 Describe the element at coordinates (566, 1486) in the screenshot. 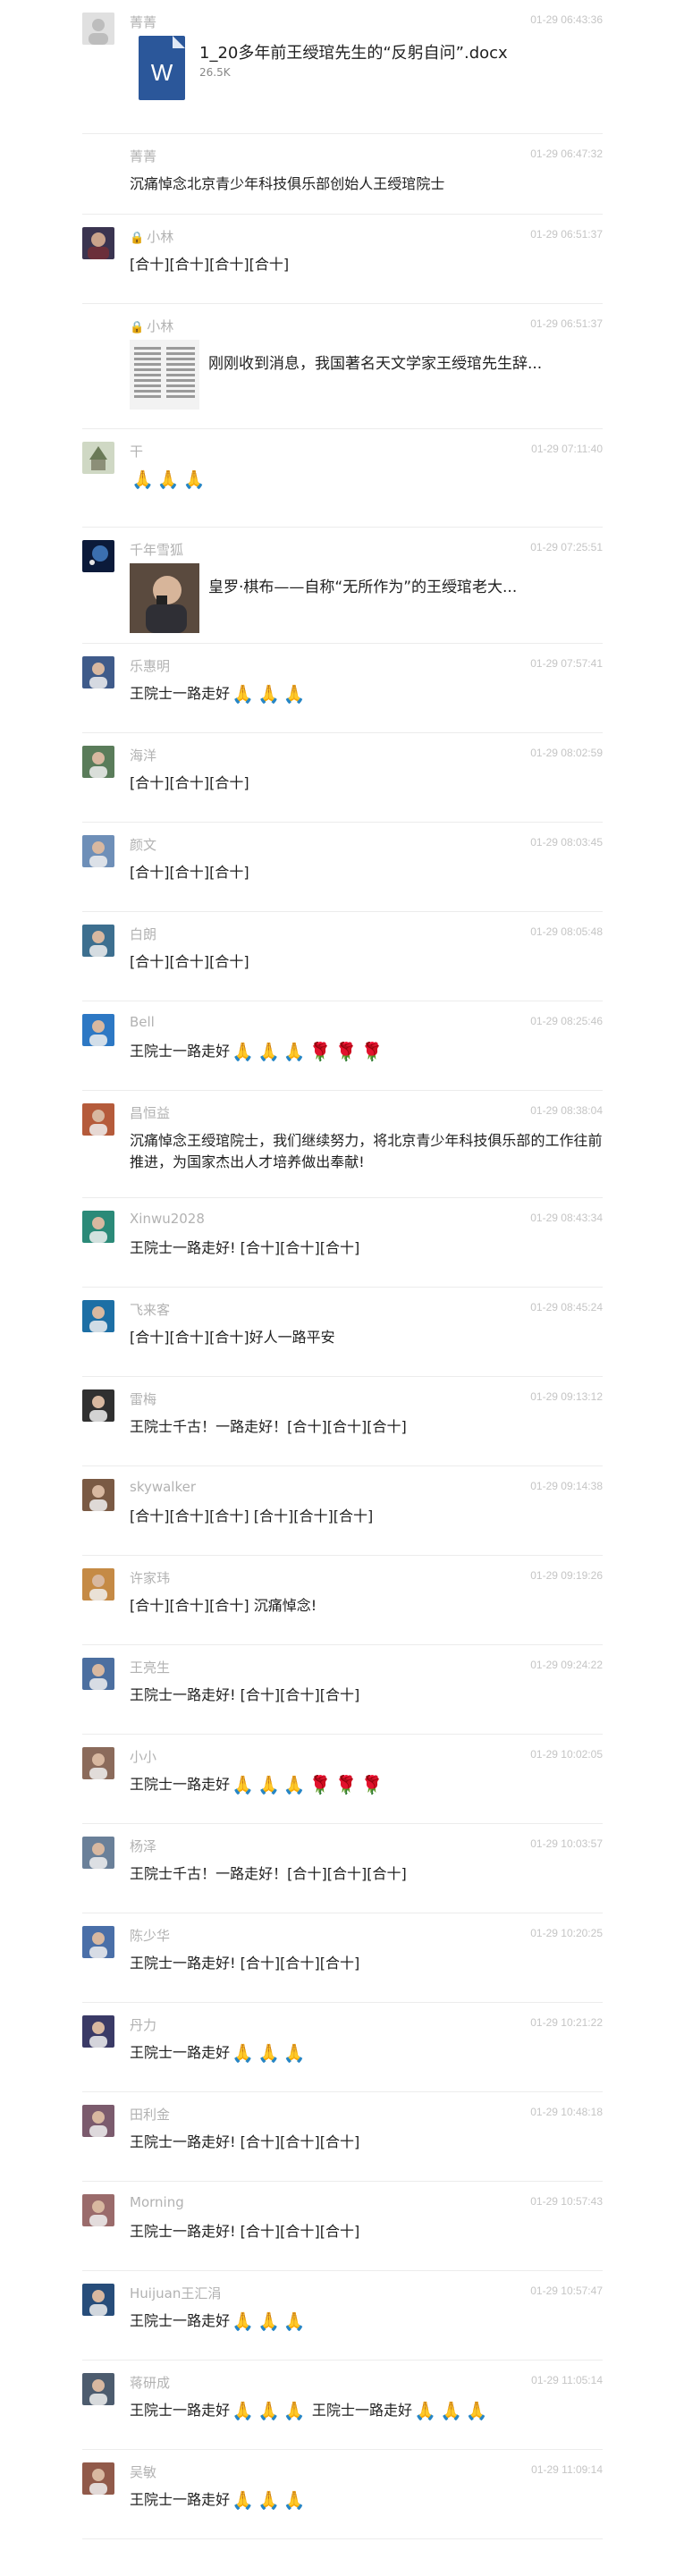

I see `timestamp: 01-29 09:14:38` at that location.